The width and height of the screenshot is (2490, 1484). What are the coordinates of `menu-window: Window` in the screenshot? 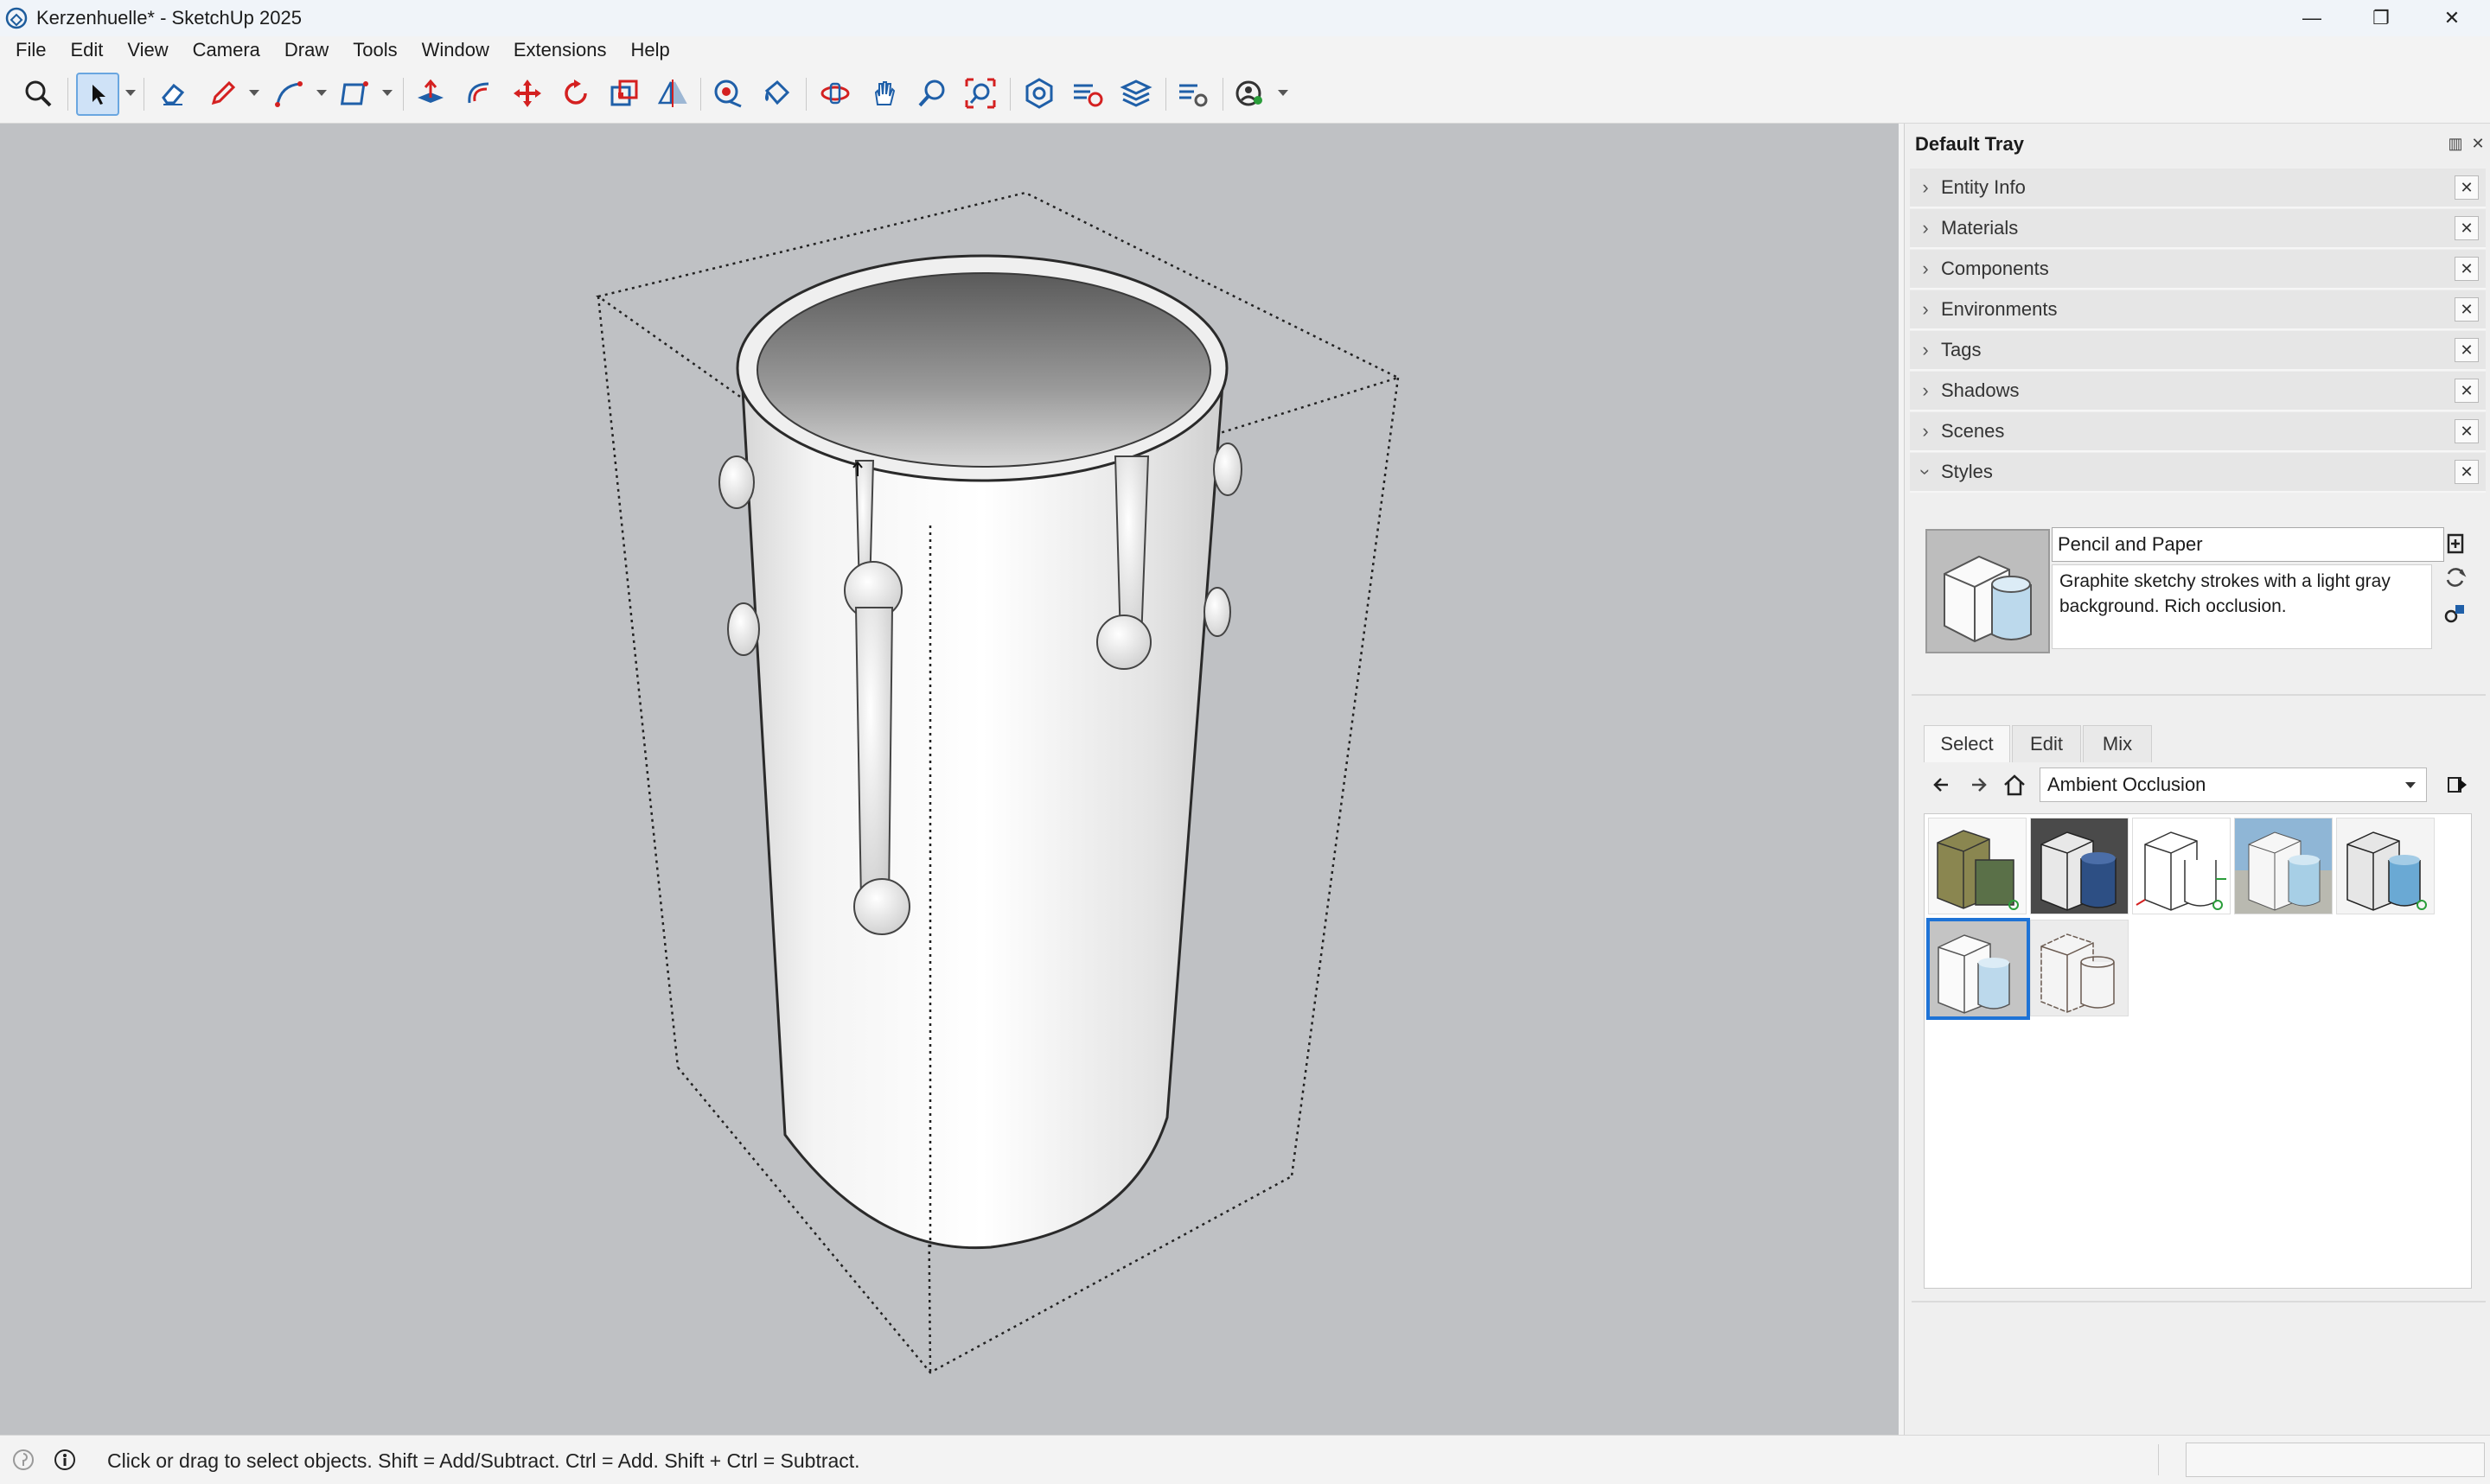 It's located at (454, 50).